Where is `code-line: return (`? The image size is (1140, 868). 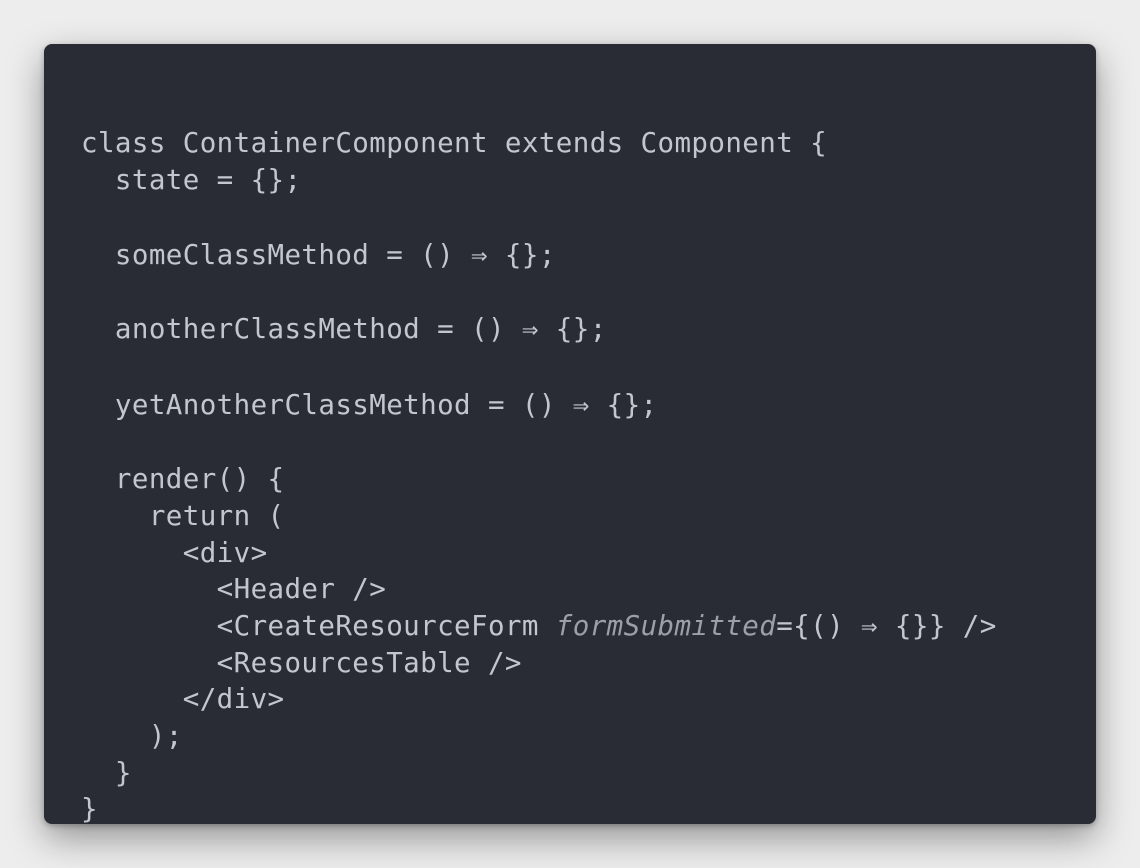 code-line: return ( is located at coordinates (183, 515).